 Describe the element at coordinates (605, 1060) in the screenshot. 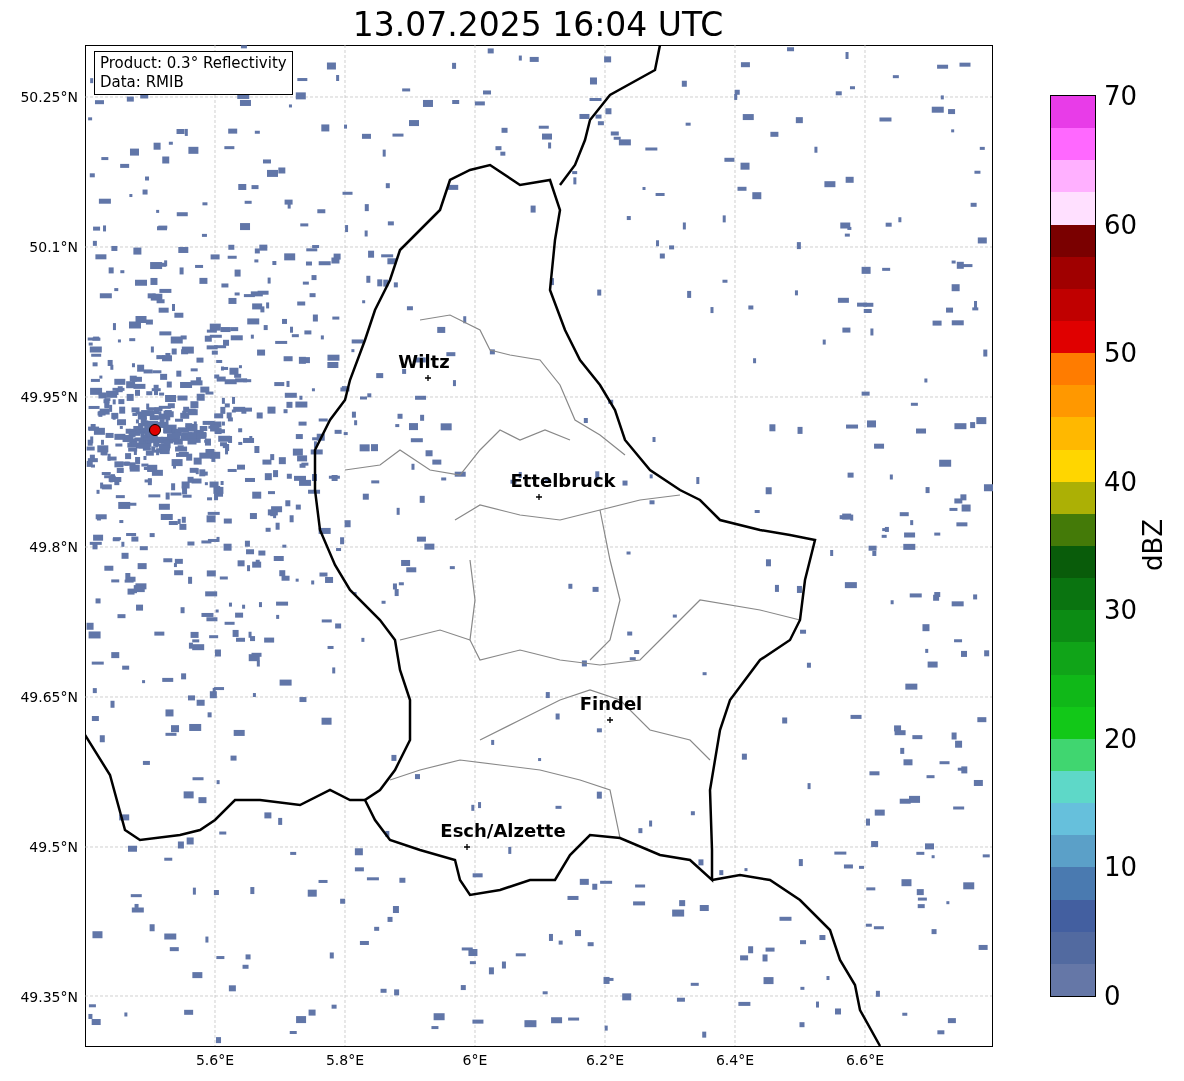

I see `longitude-tick-label: 6.2°E` at that location.